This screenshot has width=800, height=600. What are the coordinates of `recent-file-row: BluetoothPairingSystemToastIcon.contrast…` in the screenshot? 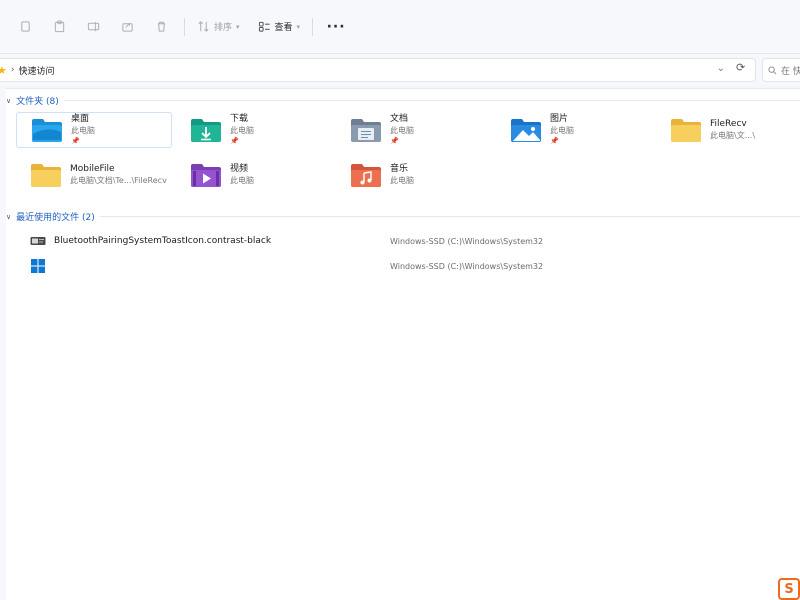 It's located at (396, 241).